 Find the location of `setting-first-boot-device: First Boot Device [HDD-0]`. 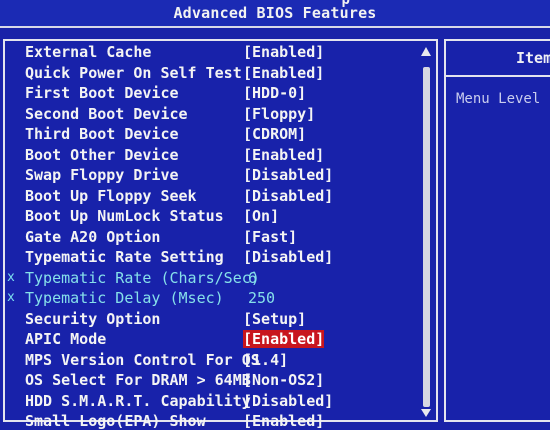

setting-first-boot-device: First Boot Device [HDD-0] is located at coordinates (210, 94).